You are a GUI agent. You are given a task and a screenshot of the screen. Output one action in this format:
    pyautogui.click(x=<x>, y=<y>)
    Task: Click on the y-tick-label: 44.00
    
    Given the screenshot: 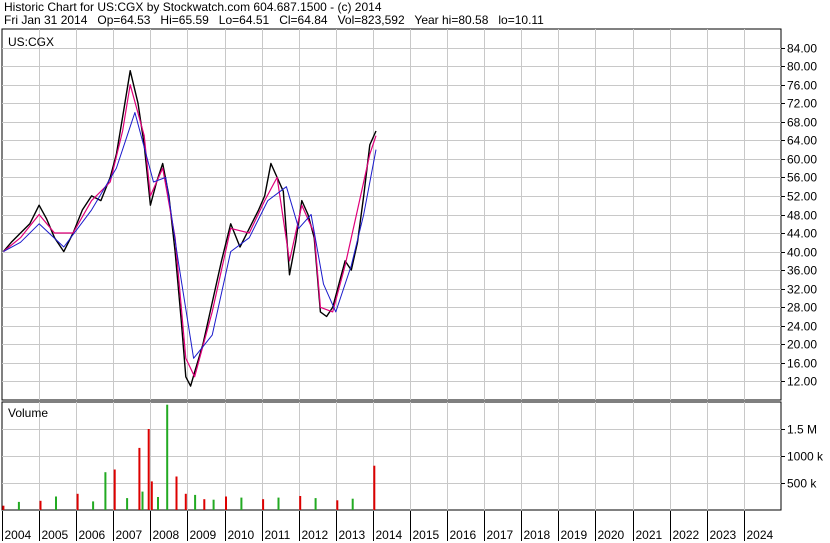 What is the action you would take?
    pyautogui.click(x=802, y=234)
    